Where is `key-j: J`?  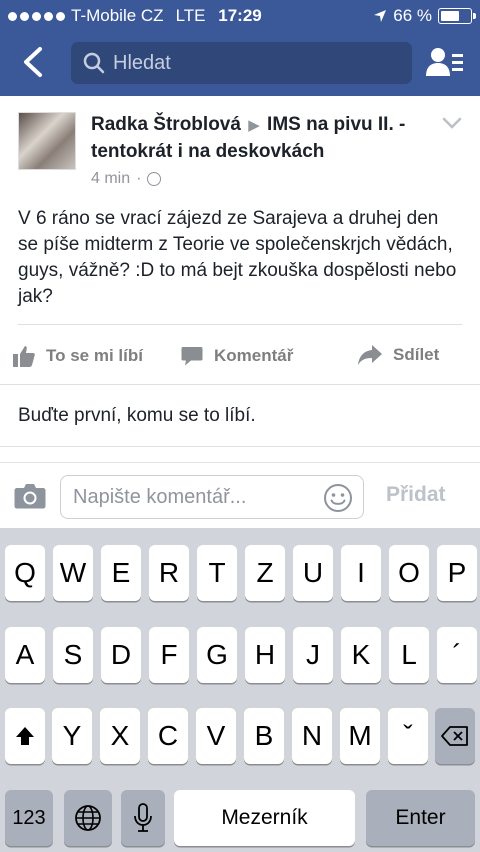
key-j: J is located at coordinates (313, 655).